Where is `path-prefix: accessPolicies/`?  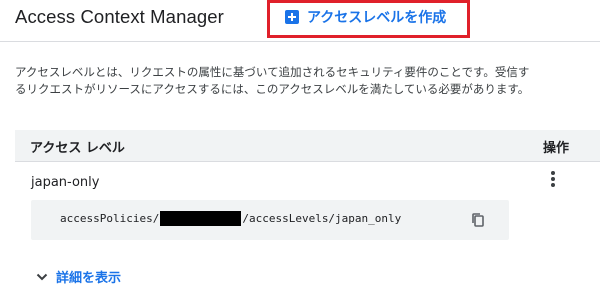
path-prefix: accessPolicies/ is located at coordinates (110, 218).